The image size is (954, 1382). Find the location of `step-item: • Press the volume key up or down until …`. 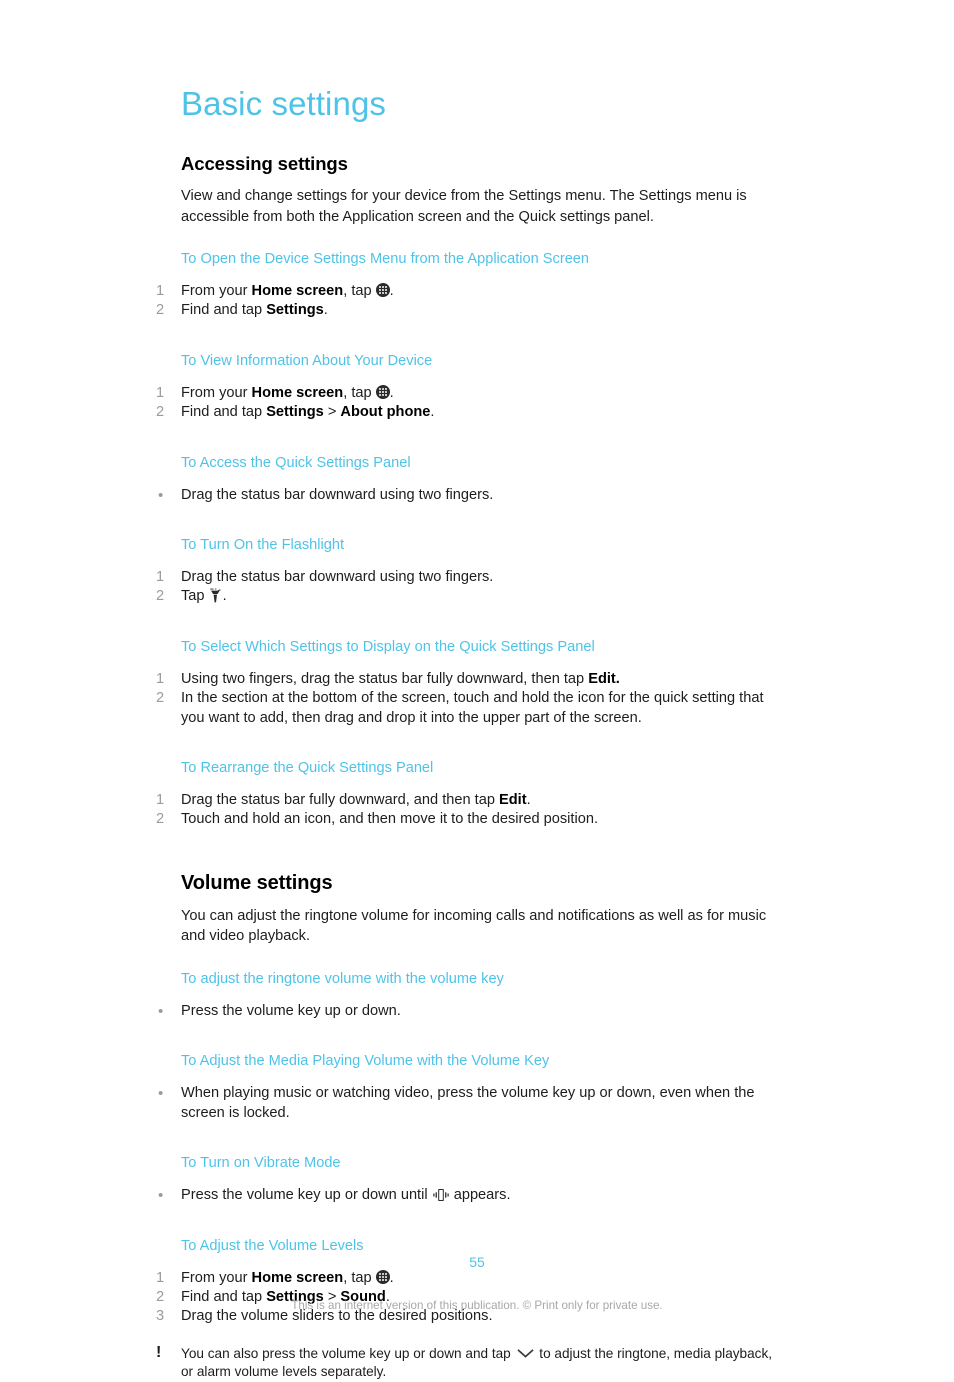

step-item: • Press the volume key up or down until … is located at coordinates (469, 1195).